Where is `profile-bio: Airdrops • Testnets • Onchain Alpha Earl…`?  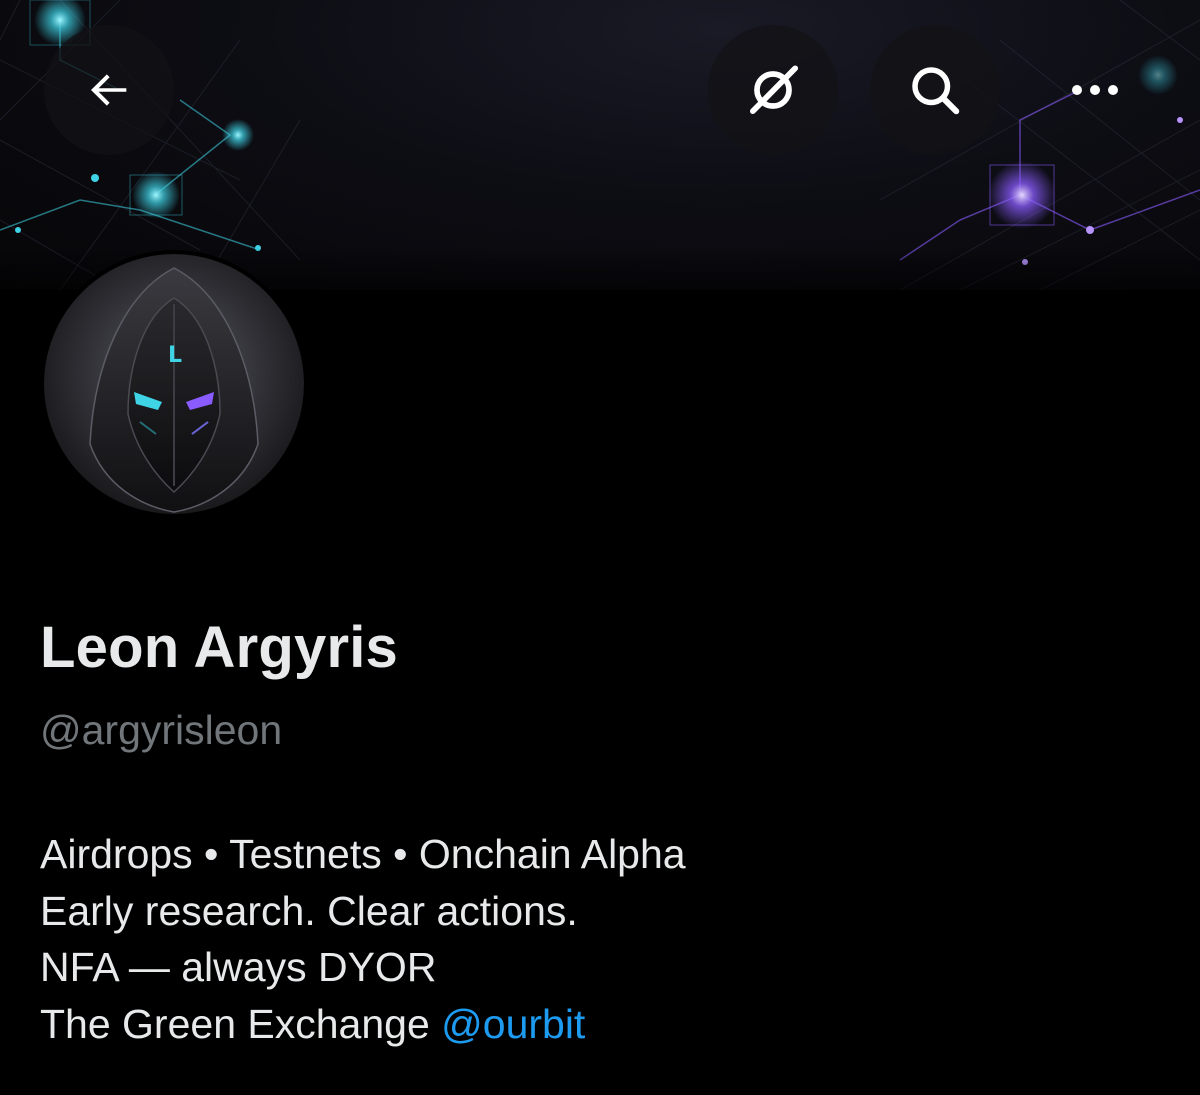
profile-bio: Airdrops • Testnets • Onchain Alpha Earl… is located at coordinates (363, 939).